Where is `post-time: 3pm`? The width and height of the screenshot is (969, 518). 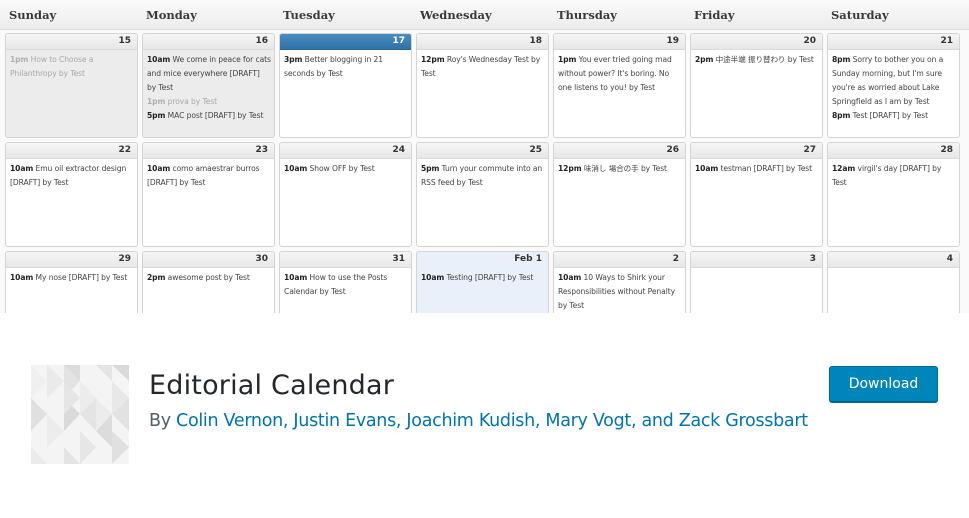
post-time: 3pm is located at coordinates (293, 59).